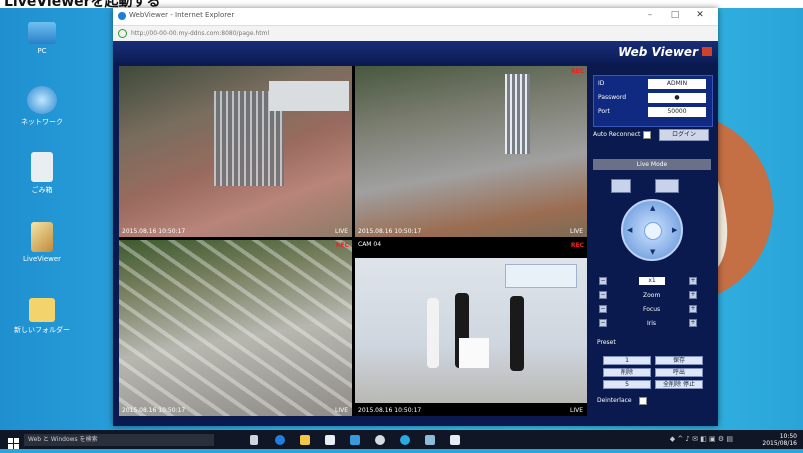 The height and width of the screenshot is (453, 803). I want to click on desktop-icon-liveviewer: LiveViewer, so click(42, 242).